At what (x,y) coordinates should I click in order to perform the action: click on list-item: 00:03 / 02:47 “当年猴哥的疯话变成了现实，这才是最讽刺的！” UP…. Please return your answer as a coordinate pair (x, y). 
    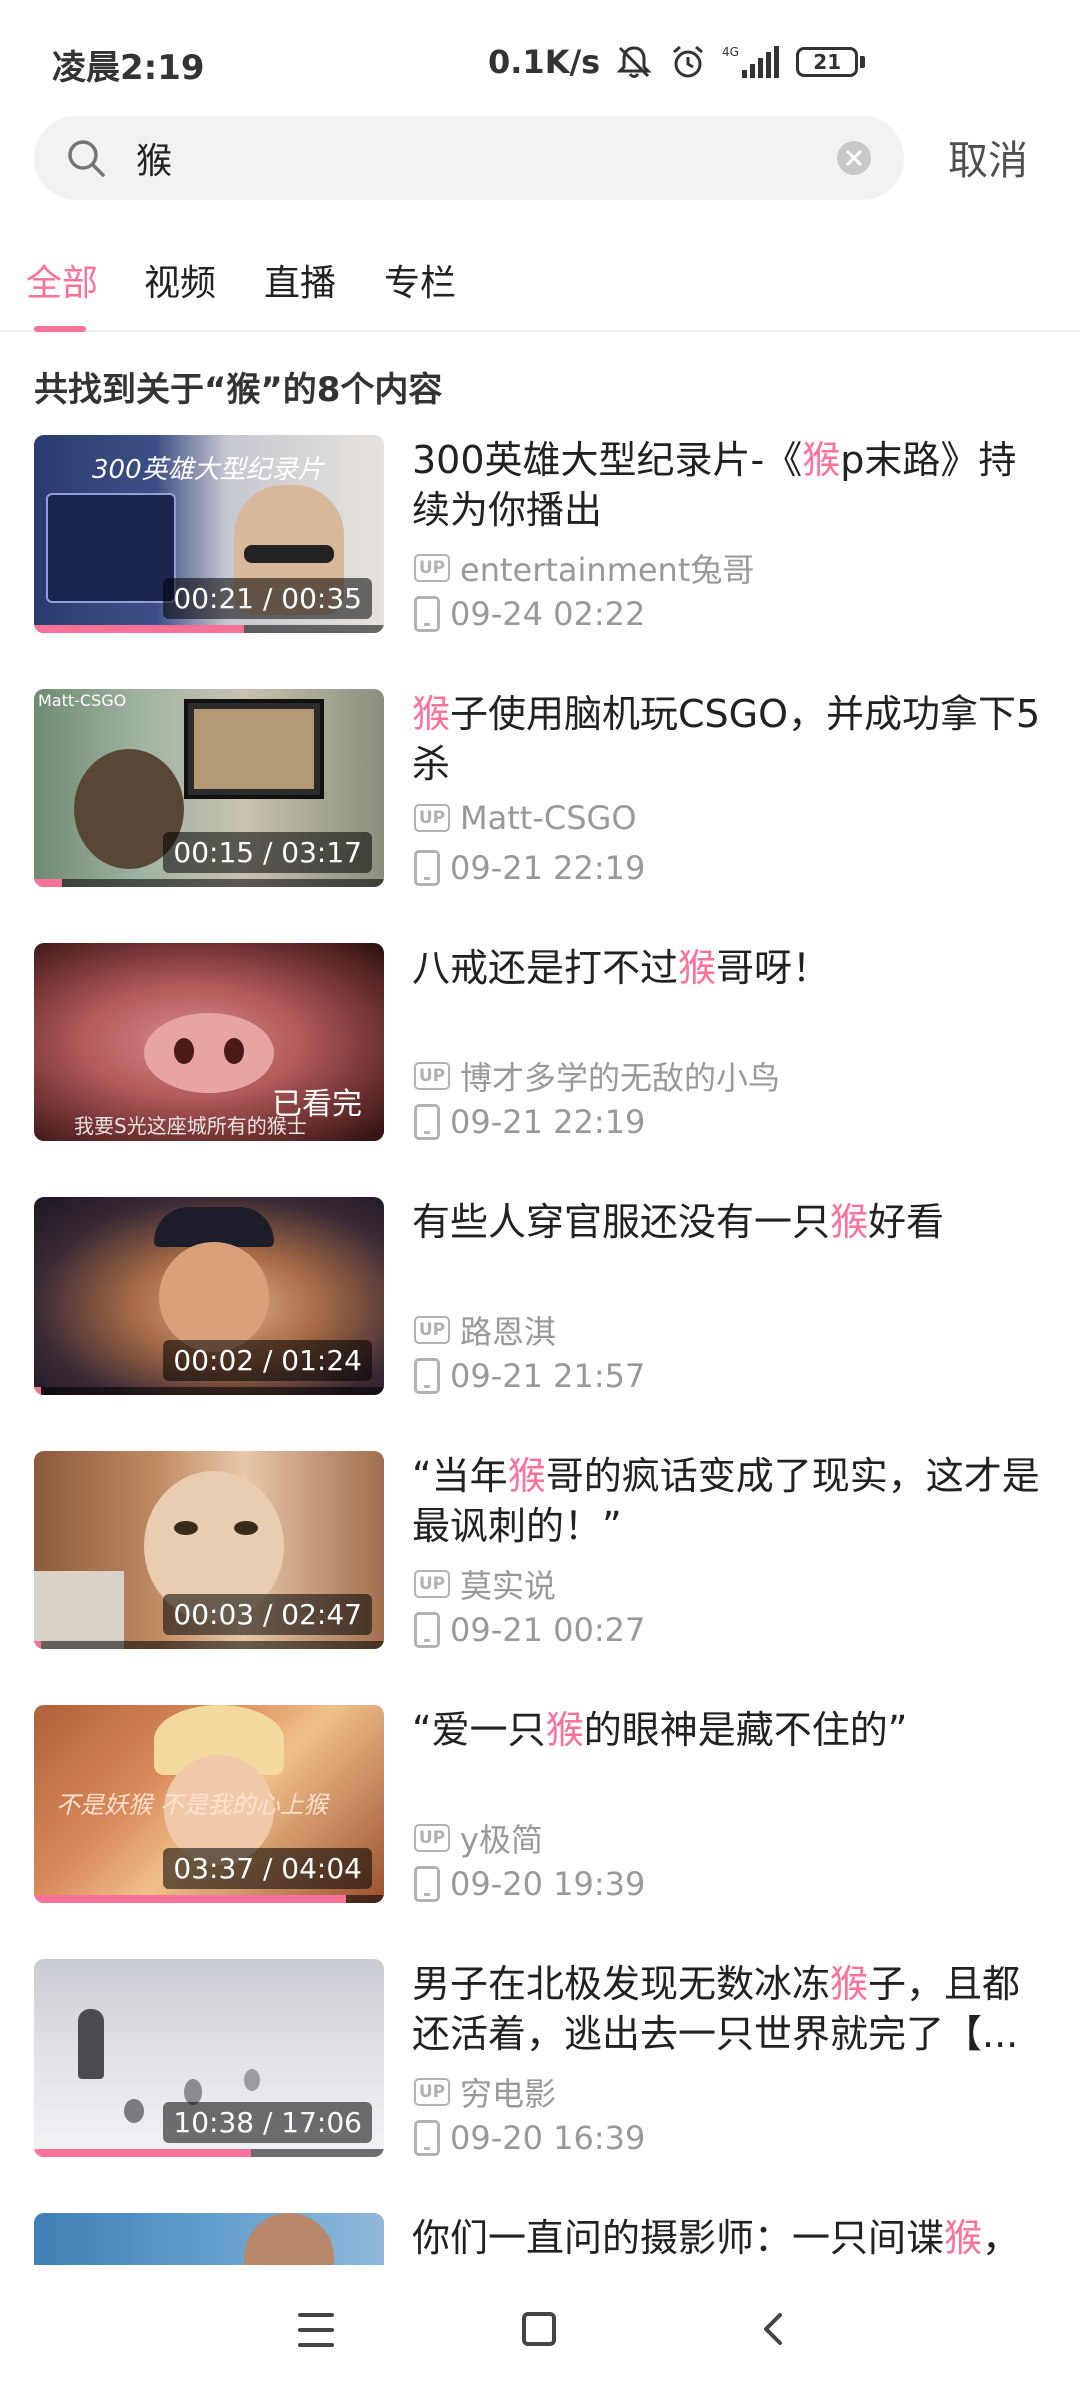
    Looking at the image, I should click on (540, 1578).